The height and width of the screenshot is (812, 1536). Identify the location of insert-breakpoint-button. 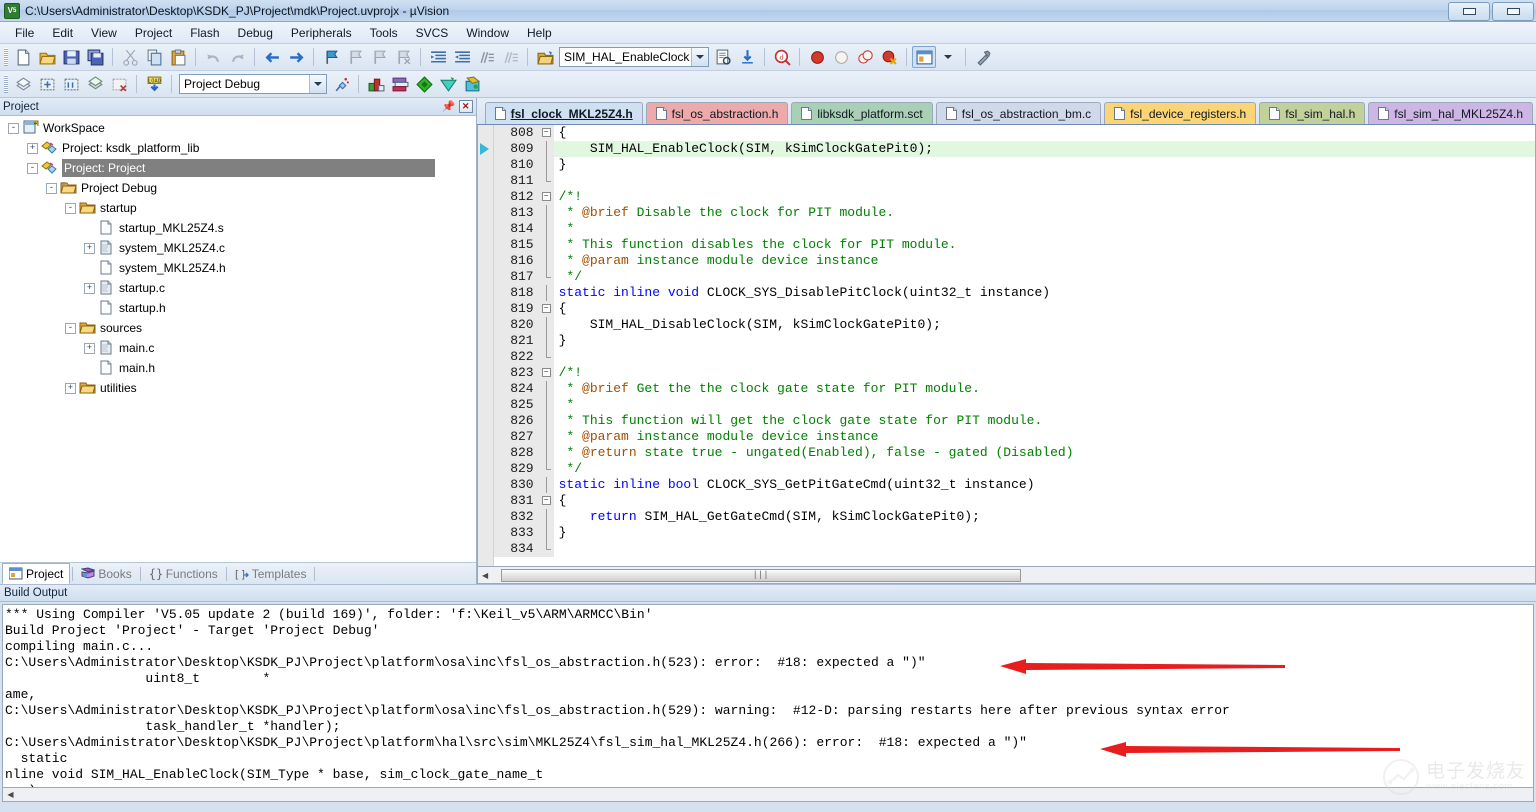
(817, 57).